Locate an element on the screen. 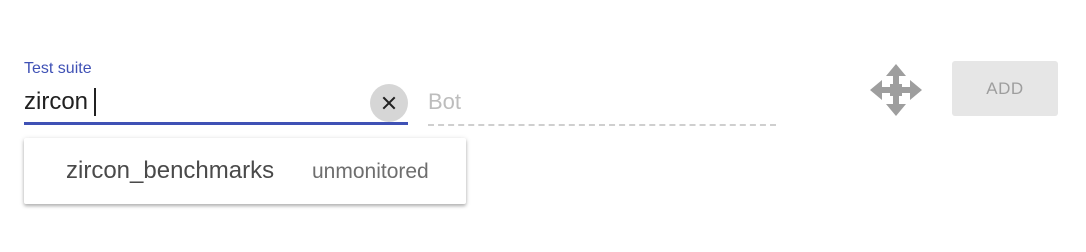  close-icon is located at coordinates (389, 103).